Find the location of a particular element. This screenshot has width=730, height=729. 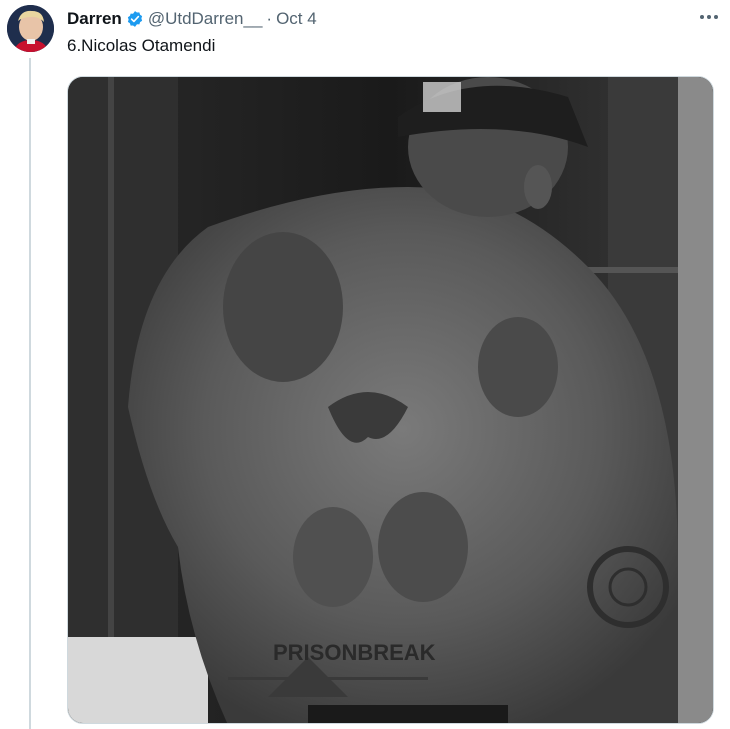

tweet-date: Oct 4 is located at coordinates (296, 19).